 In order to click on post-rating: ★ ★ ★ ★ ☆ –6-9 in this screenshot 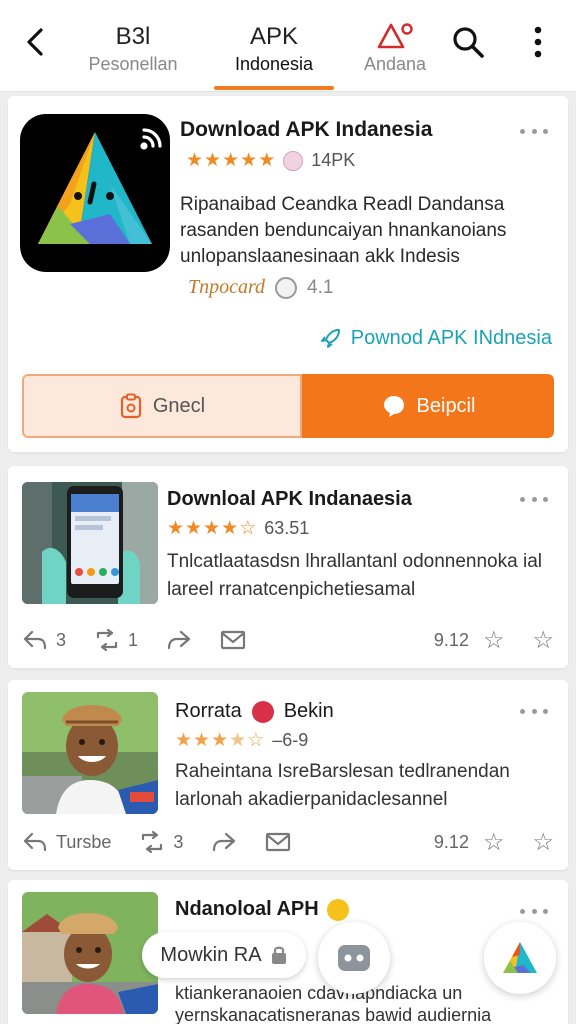, I will do `click(241, 740)`.